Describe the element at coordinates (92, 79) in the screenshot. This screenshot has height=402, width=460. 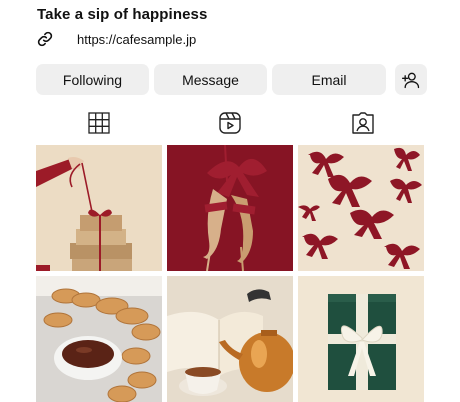
I see `following-button: Following` at that location.